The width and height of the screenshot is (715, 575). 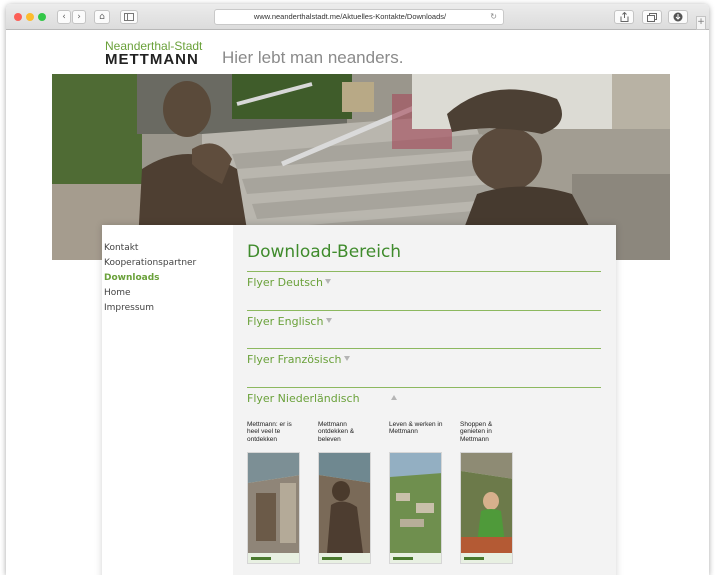 What do you see at coordinates (294, 359) in the screenshot?
I see `accordion-label: Flyer Französisch` at bounding box center [294, 359].